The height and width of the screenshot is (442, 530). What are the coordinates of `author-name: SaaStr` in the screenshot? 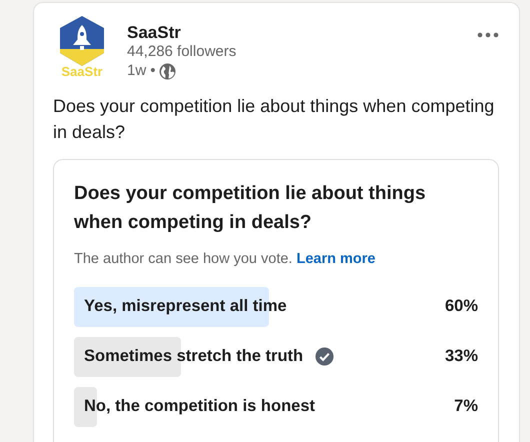 It's located at (181, 33).